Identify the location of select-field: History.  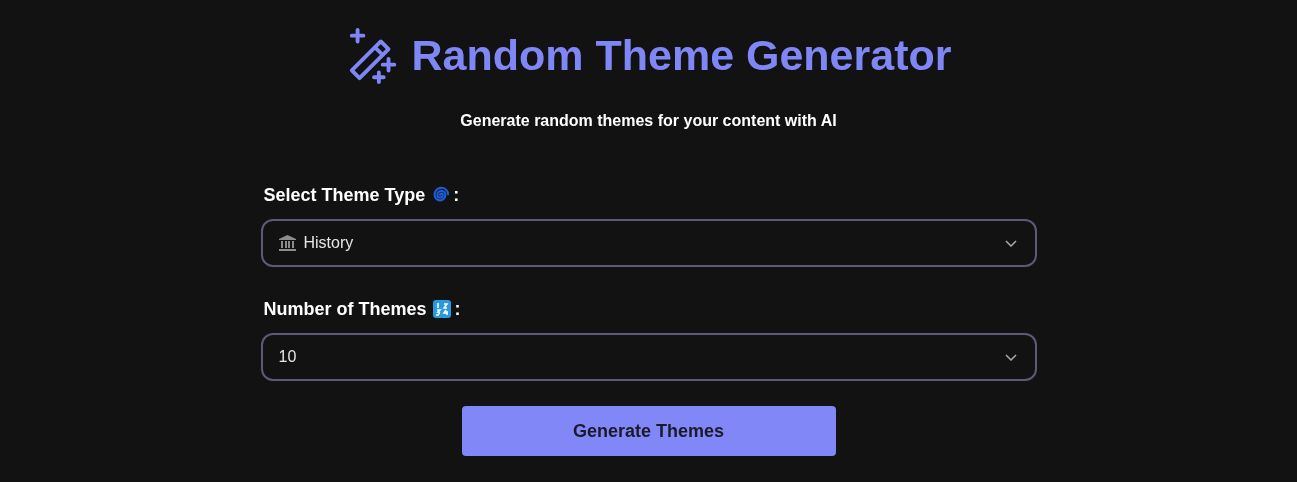
(648, 243).